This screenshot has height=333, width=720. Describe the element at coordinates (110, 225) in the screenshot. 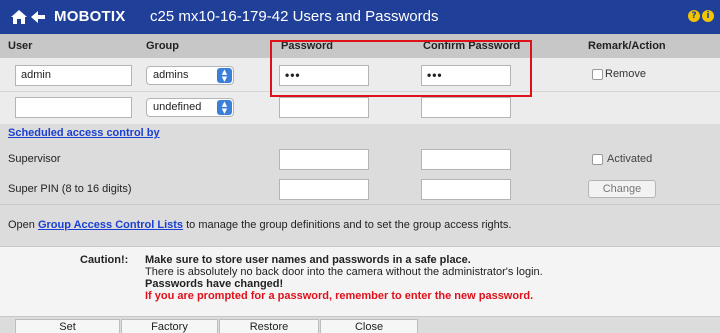

I see `group-acl-link: Group Access Control Lists` at that location.